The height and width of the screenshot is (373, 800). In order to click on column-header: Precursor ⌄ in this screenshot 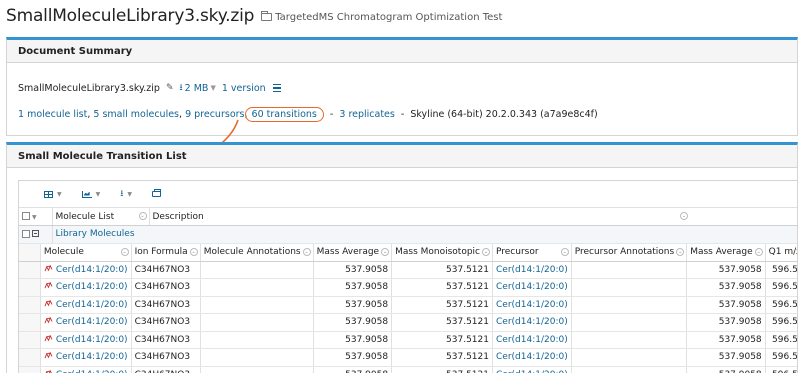, I will do `click(532, 252)`.